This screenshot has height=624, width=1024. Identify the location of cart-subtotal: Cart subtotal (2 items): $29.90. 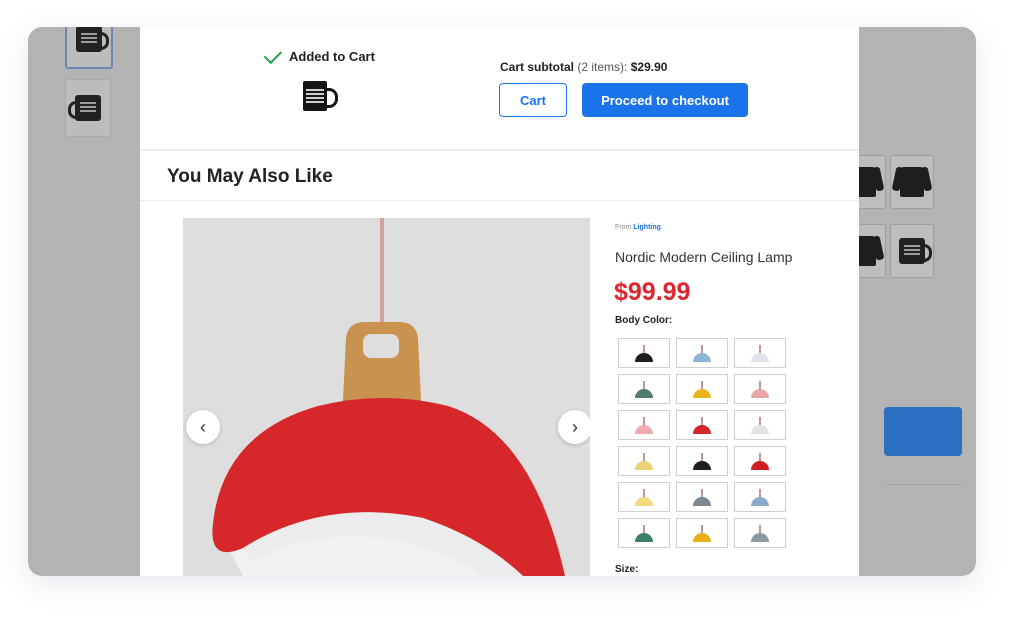
(583, 67).